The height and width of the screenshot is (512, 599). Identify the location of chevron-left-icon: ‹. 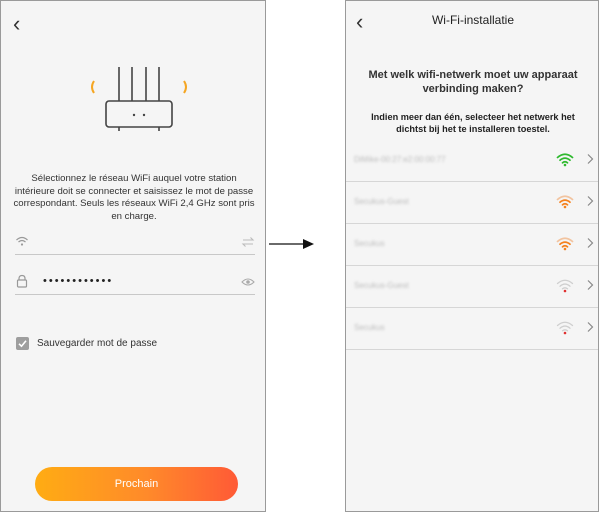
(16, 24).